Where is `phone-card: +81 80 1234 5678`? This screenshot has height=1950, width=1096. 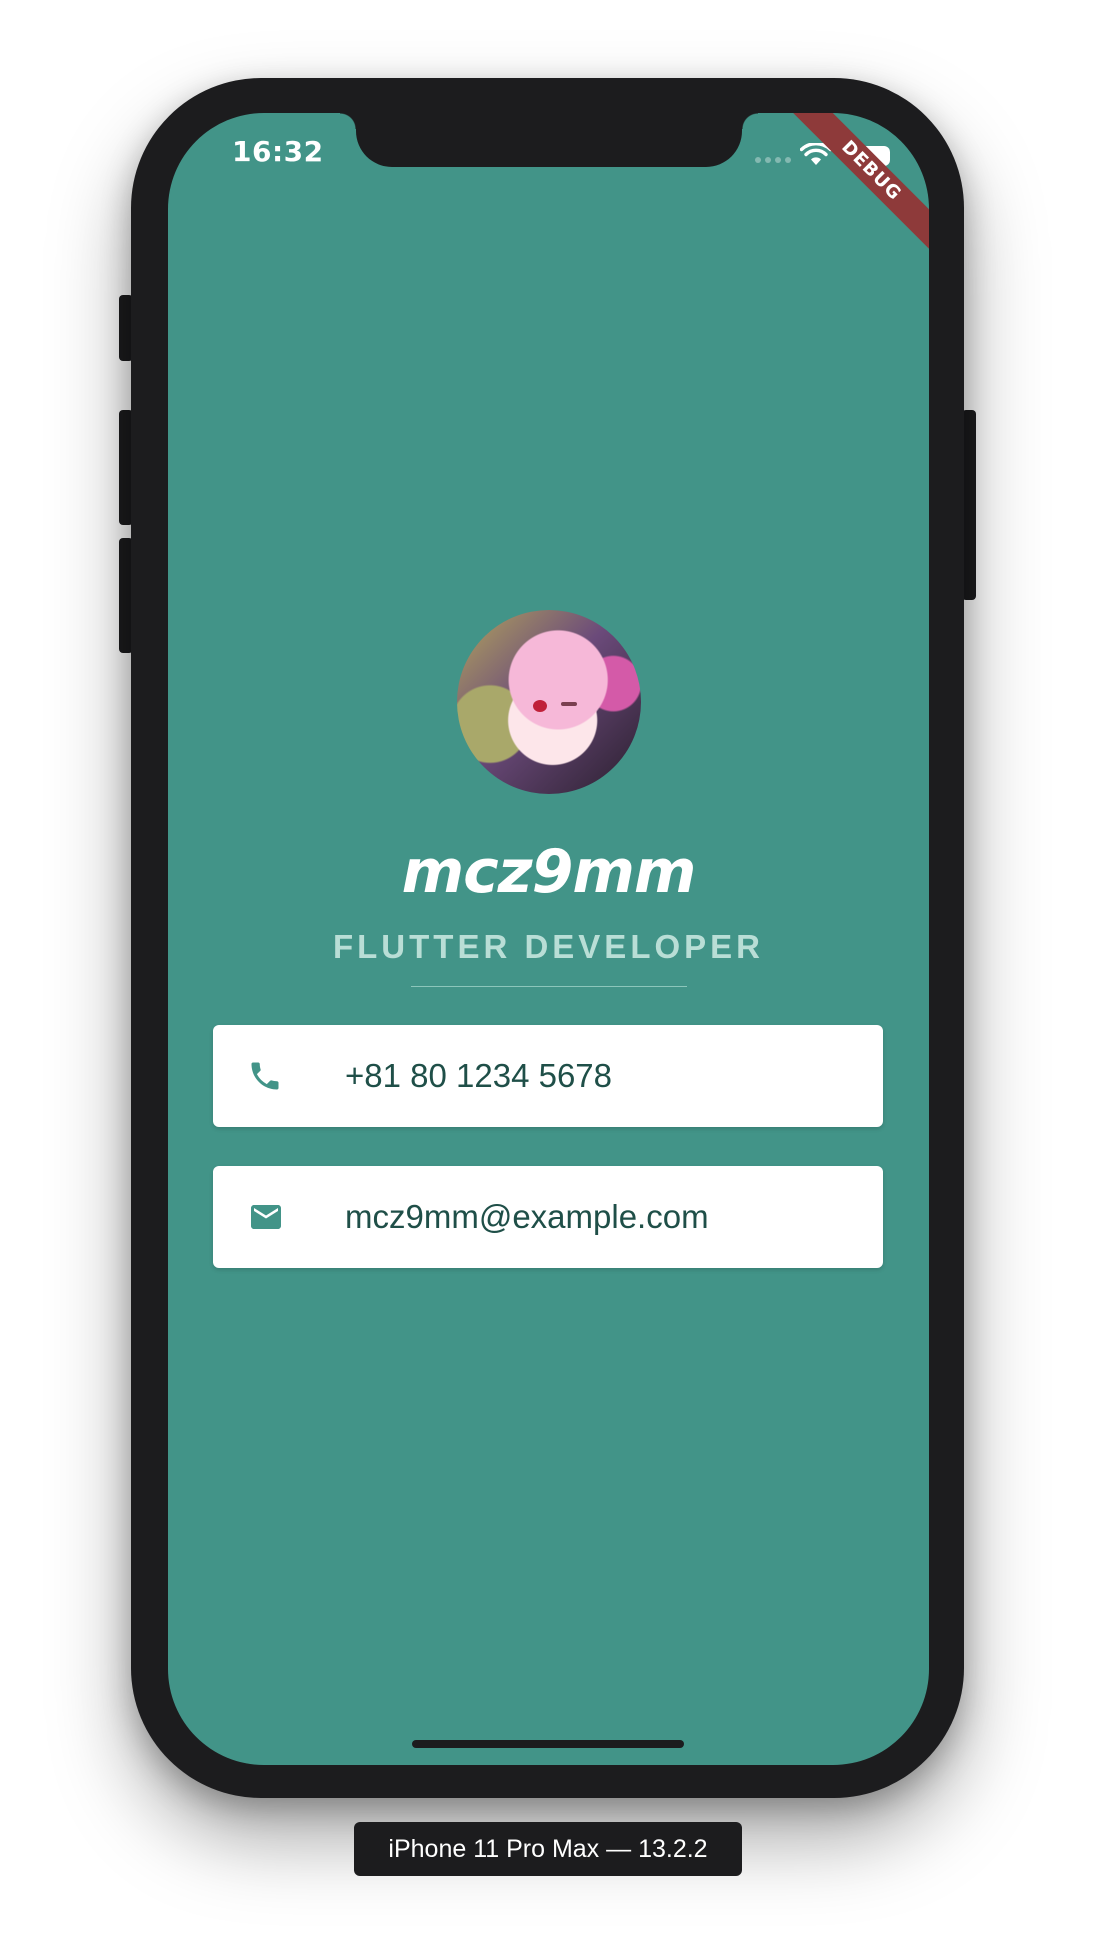
phone-card: +81 80 1234 5678 is located at coordinates (548, 1076).